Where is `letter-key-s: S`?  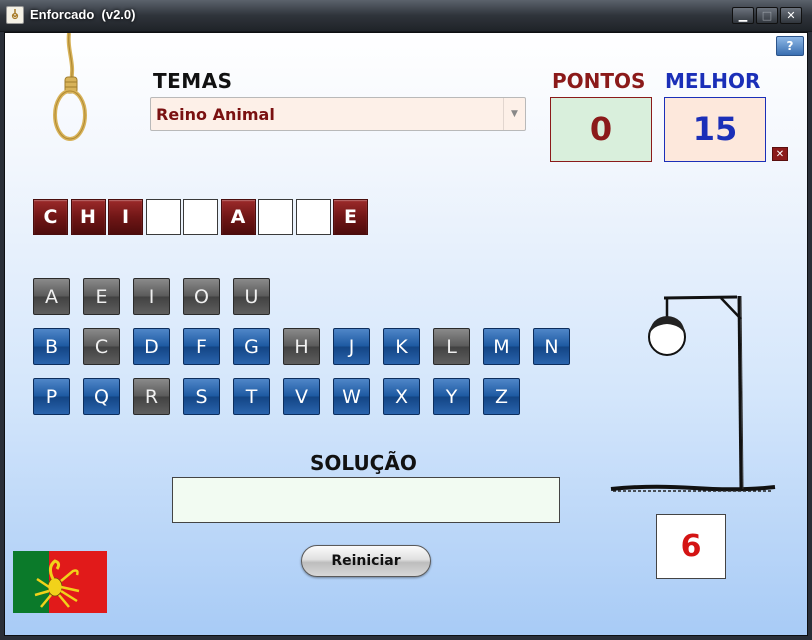
letter-key-s: S is located at coordinates (201, 396).